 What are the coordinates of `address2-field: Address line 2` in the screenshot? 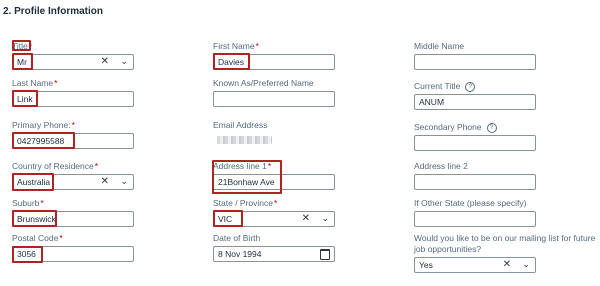 It's located at (475, 175).